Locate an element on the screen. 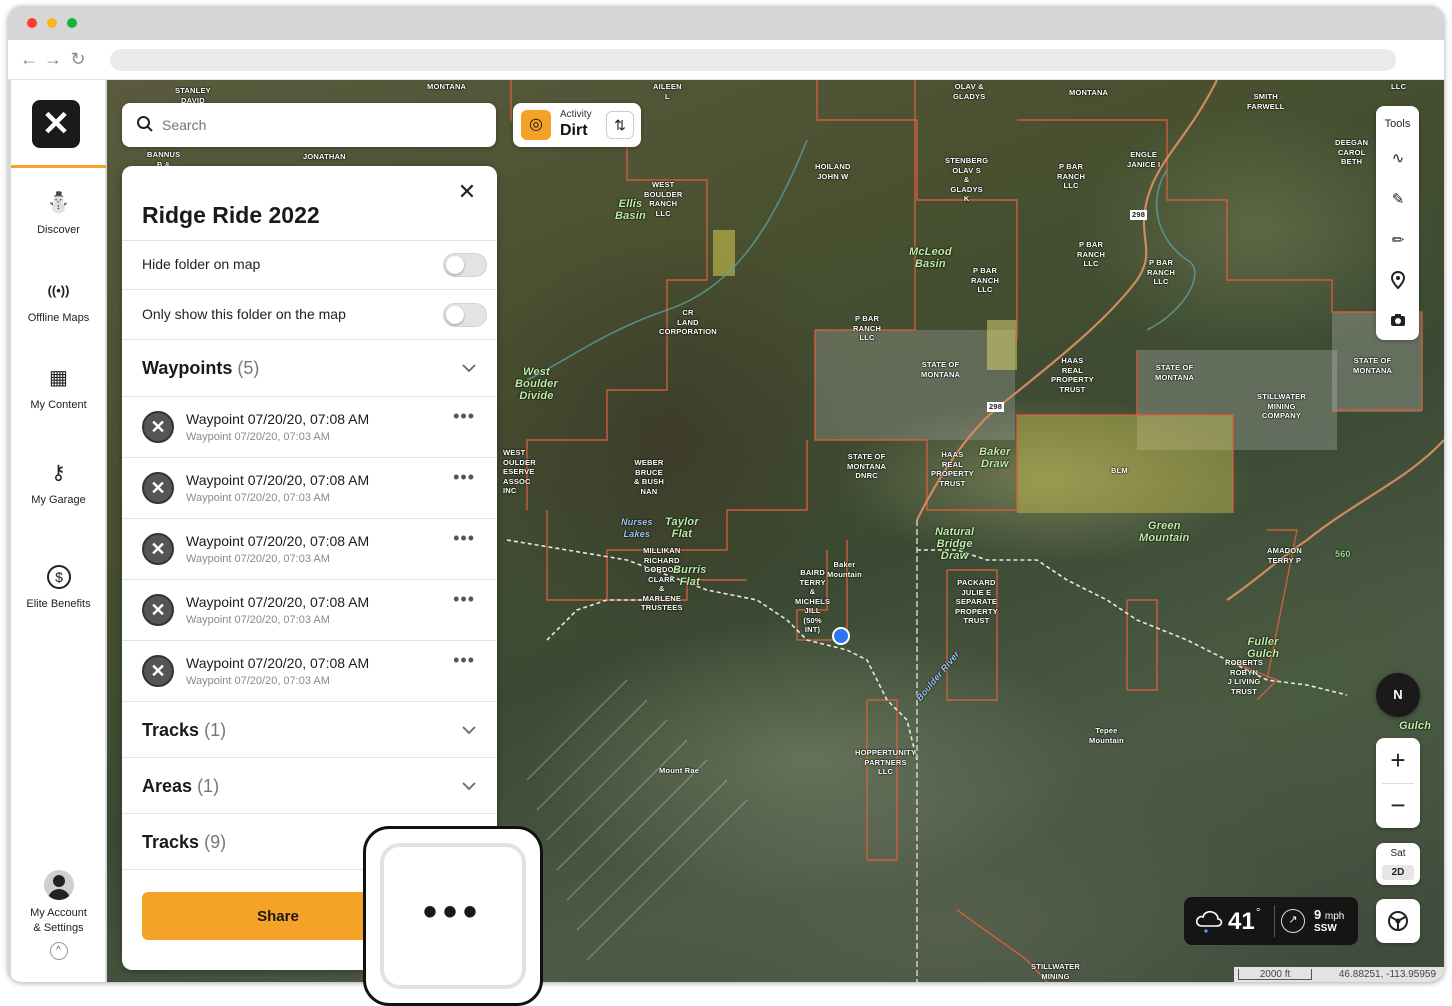 This screenshot has height=1006, width=1452. address-bar is located at coordinates (753, 60).